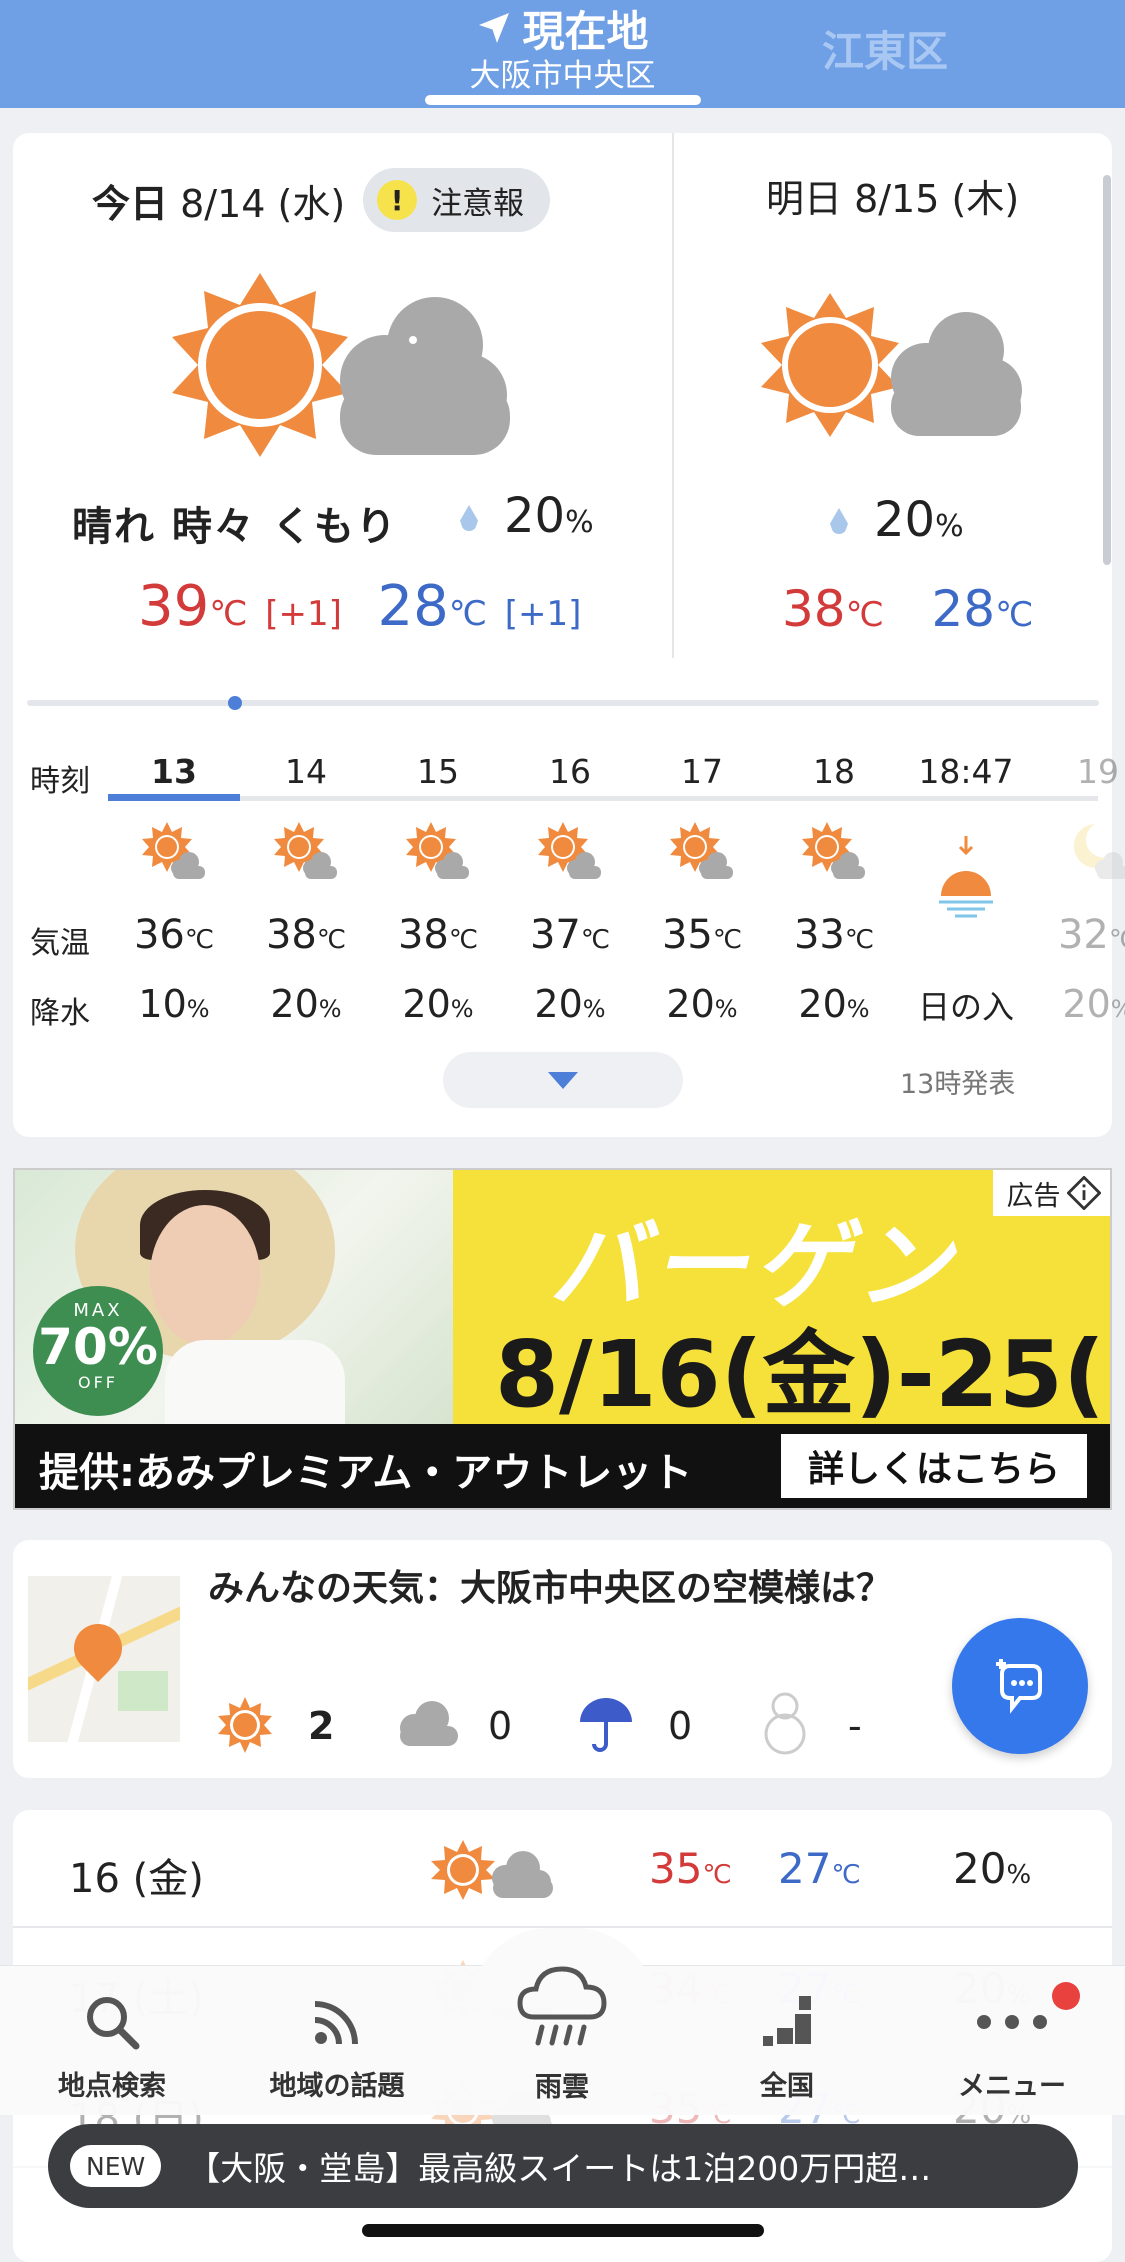 This screenshot has width=1125, height=2262. What do you see at coordinates (235, 703) in the screenshot?
I see `time-slider-handle` at bounding box center [235, 703].